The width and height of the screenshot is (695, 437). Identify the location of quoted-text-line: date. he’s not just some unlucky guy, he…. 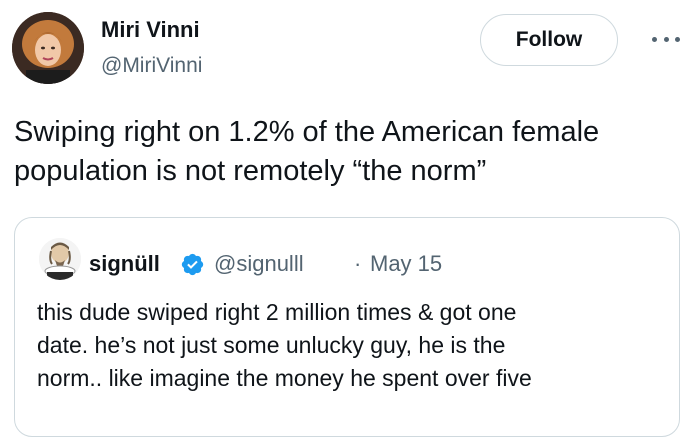
(271, 345).